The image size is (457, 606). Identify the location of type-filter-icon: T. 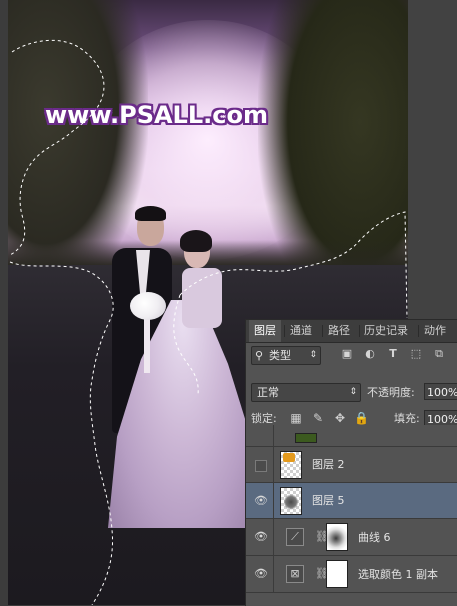
(393, 354).